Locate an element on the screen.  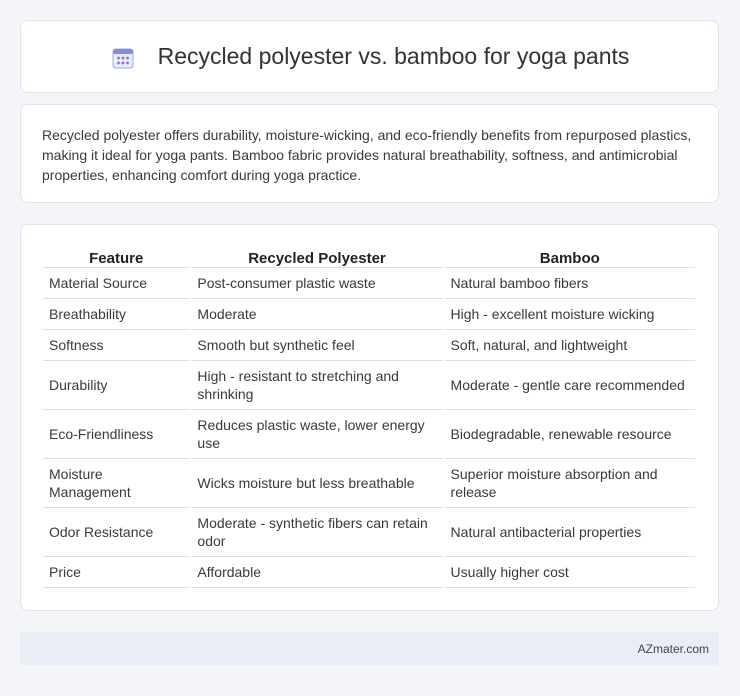
column-header-feature: Feature is located at coordinates (116, 256).